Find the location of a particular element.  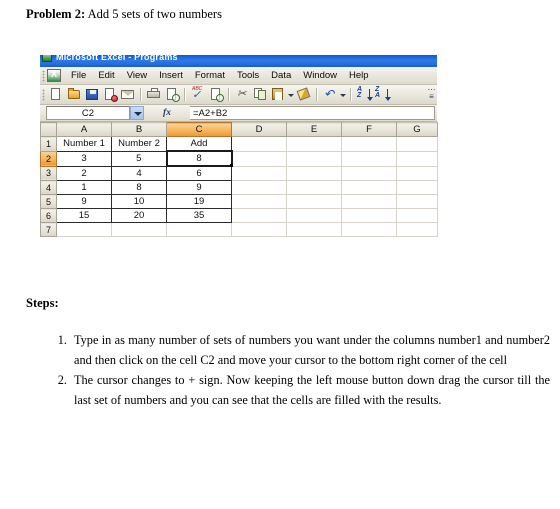

new-icon is located at coordinates (56, 94).